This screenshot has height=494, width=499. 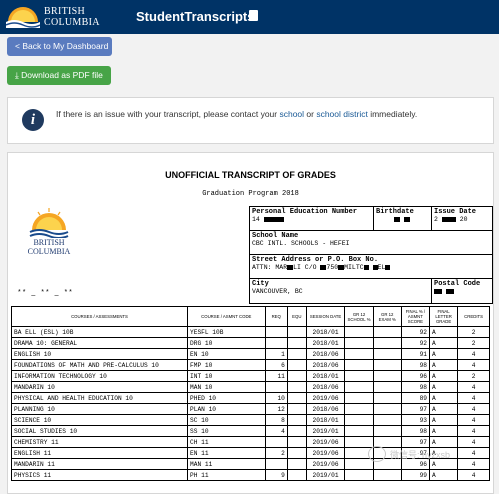 I want to click on table-cell: DRG 10, so click(x=226, y=343).